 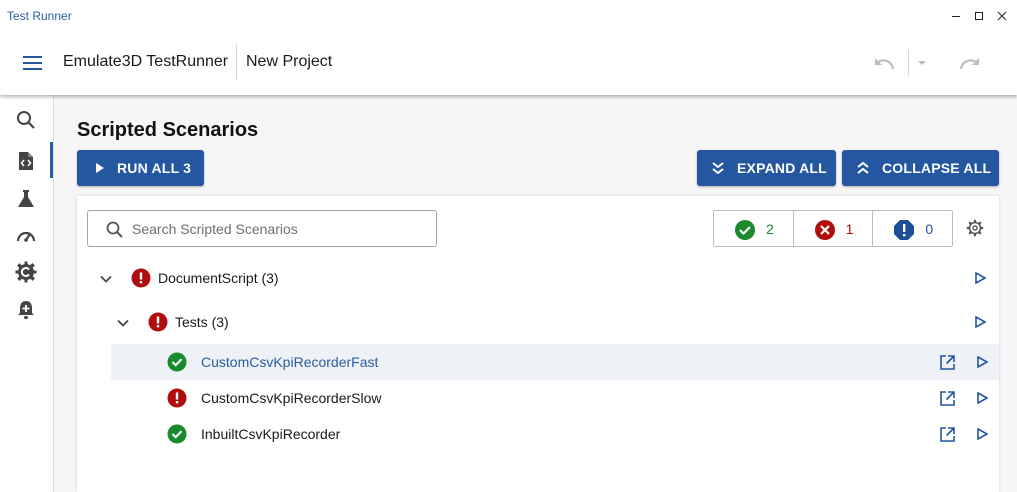 I want to click on passed-filter: 2, so click(x=754, y=228).